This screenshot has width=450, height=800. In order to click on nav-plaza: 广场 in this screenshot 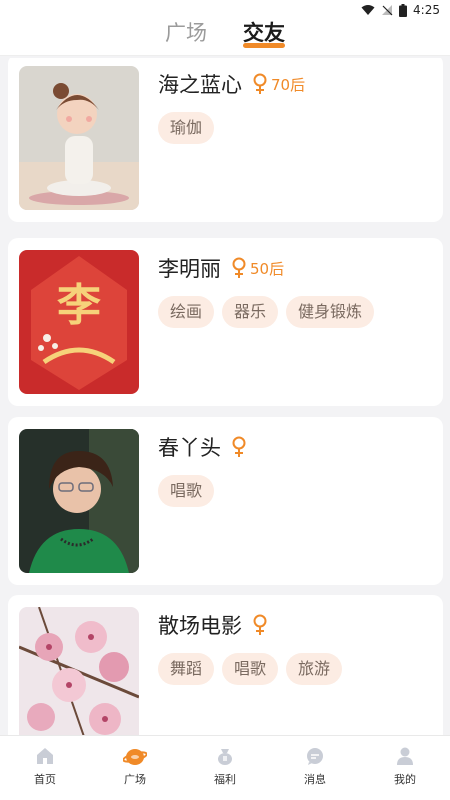, I will do `click(135, 765)`.